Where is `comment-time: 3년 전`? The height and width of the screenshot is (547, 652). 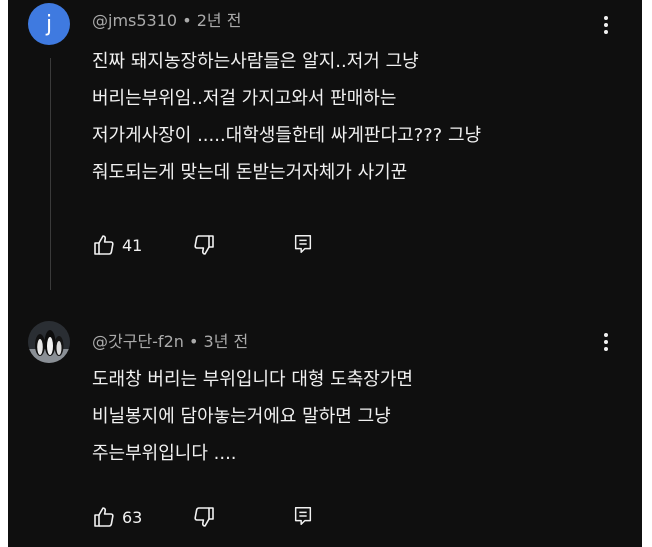 comment-time: 3년 전 is located at coordinates (226, 341).